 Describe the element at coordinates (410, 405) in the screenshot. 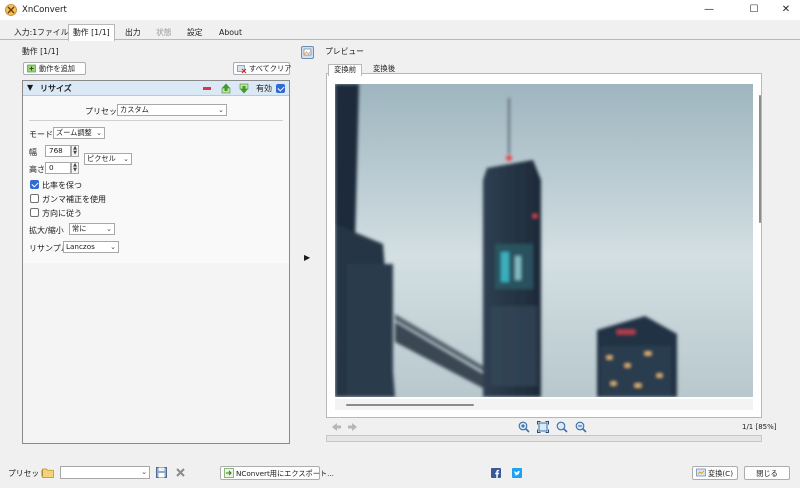

I see `preview-horizontal-scroll-thumb` at that location.